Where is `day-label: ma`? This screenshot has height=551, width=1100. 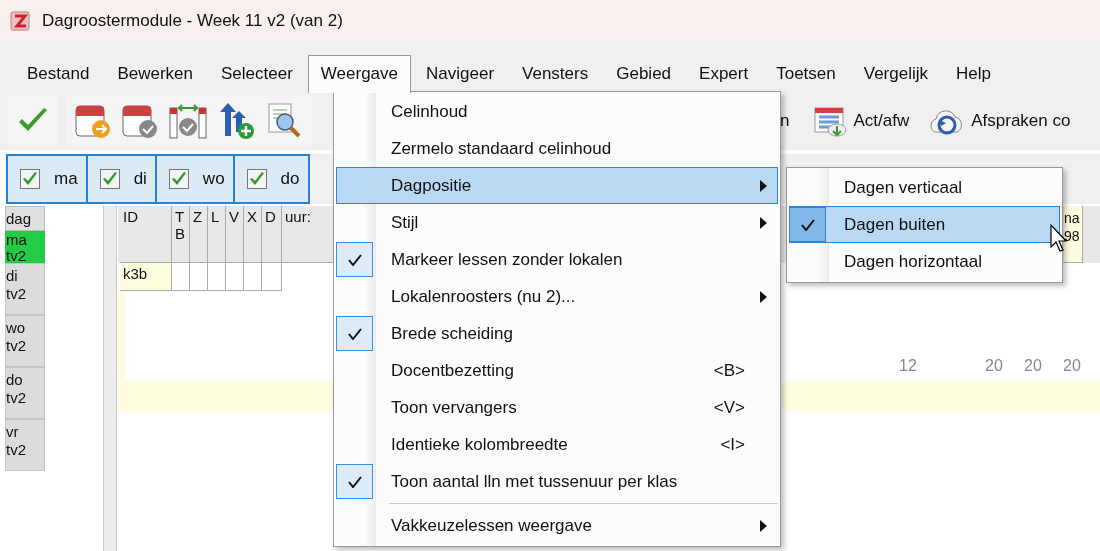 day-label: ma is located at coordinates (66, 179).